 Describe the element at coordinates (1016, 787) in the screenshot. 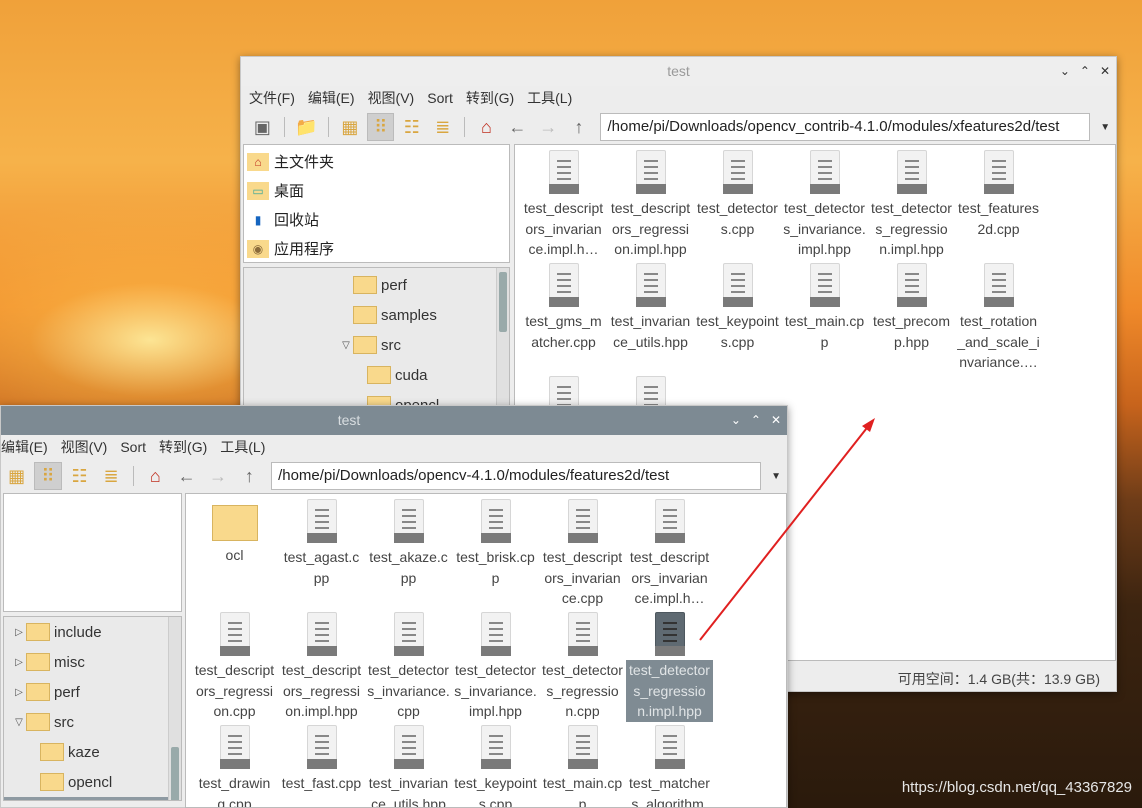

I see `watermark: https://blog.csdn.net/qq_43367829` at that location.